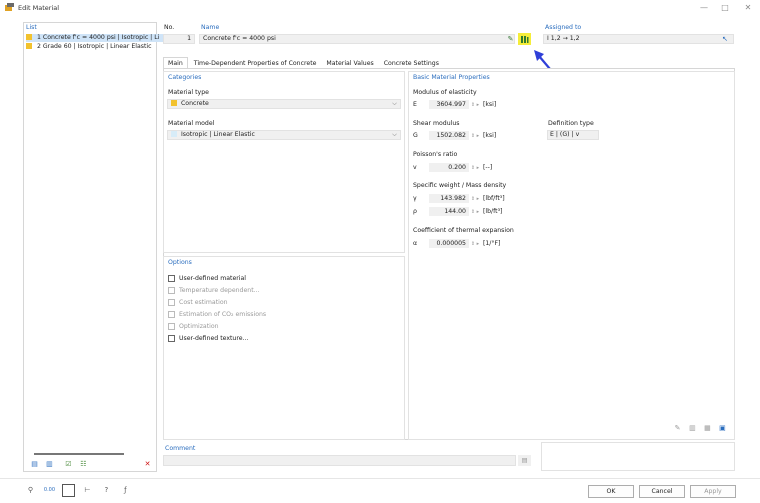 The height and width of the screenshot is (503, 760). What do you see at coordinates (563, 38) in the screenshot?
I see `assigned-value: I 1,2 → 1,2` at bounding box center [563, 38].